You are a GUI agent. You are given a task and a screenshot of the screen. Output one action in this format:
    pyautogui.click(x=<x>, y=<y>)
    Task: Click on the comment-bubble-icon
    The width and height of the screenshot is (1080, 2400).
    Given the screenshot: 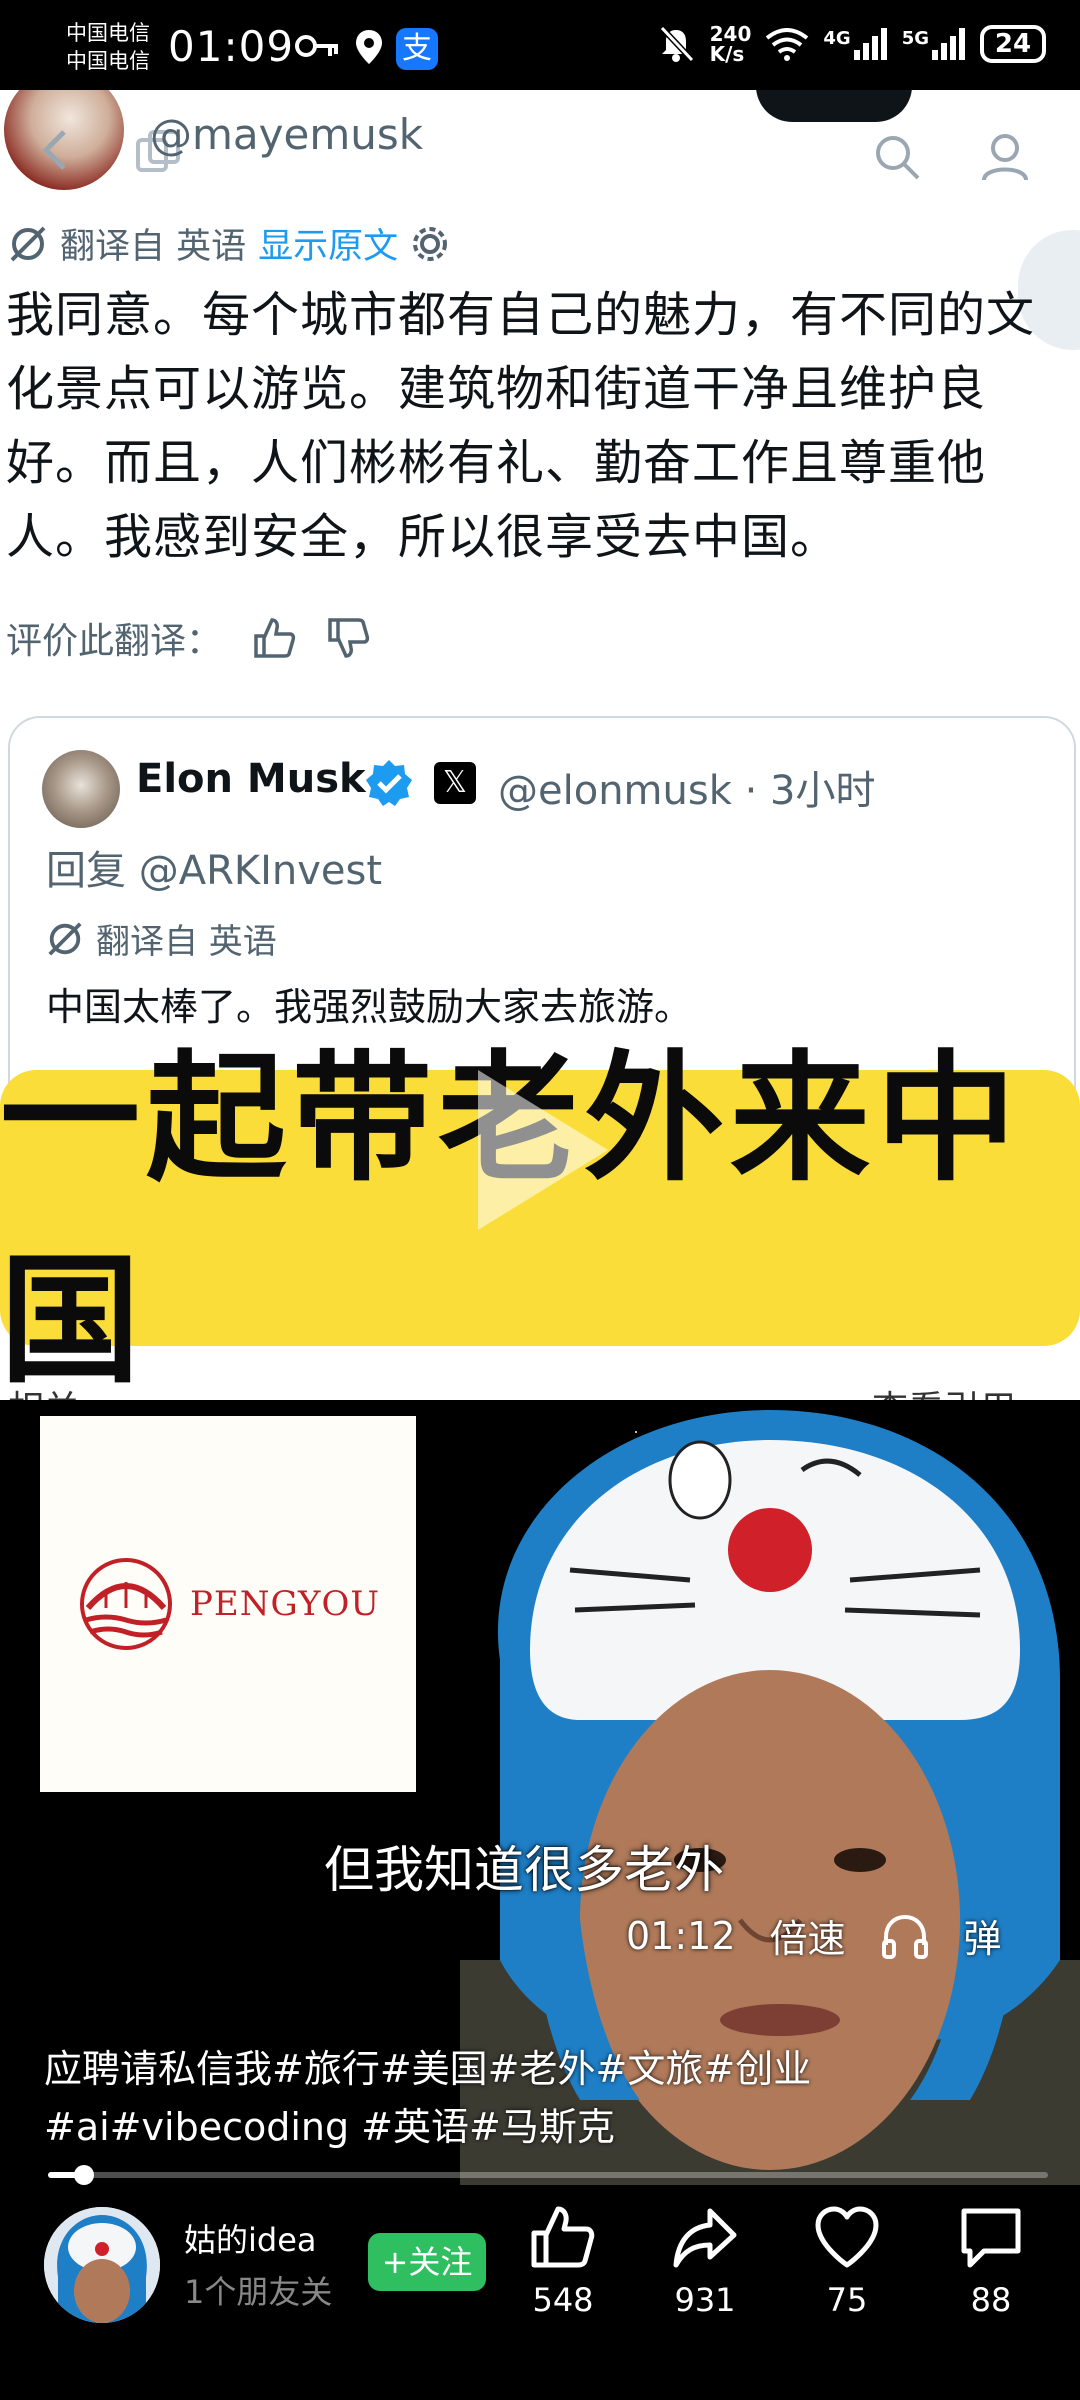 What is the action you would take?
    pyautogui.click(x=991, y=2238)
    